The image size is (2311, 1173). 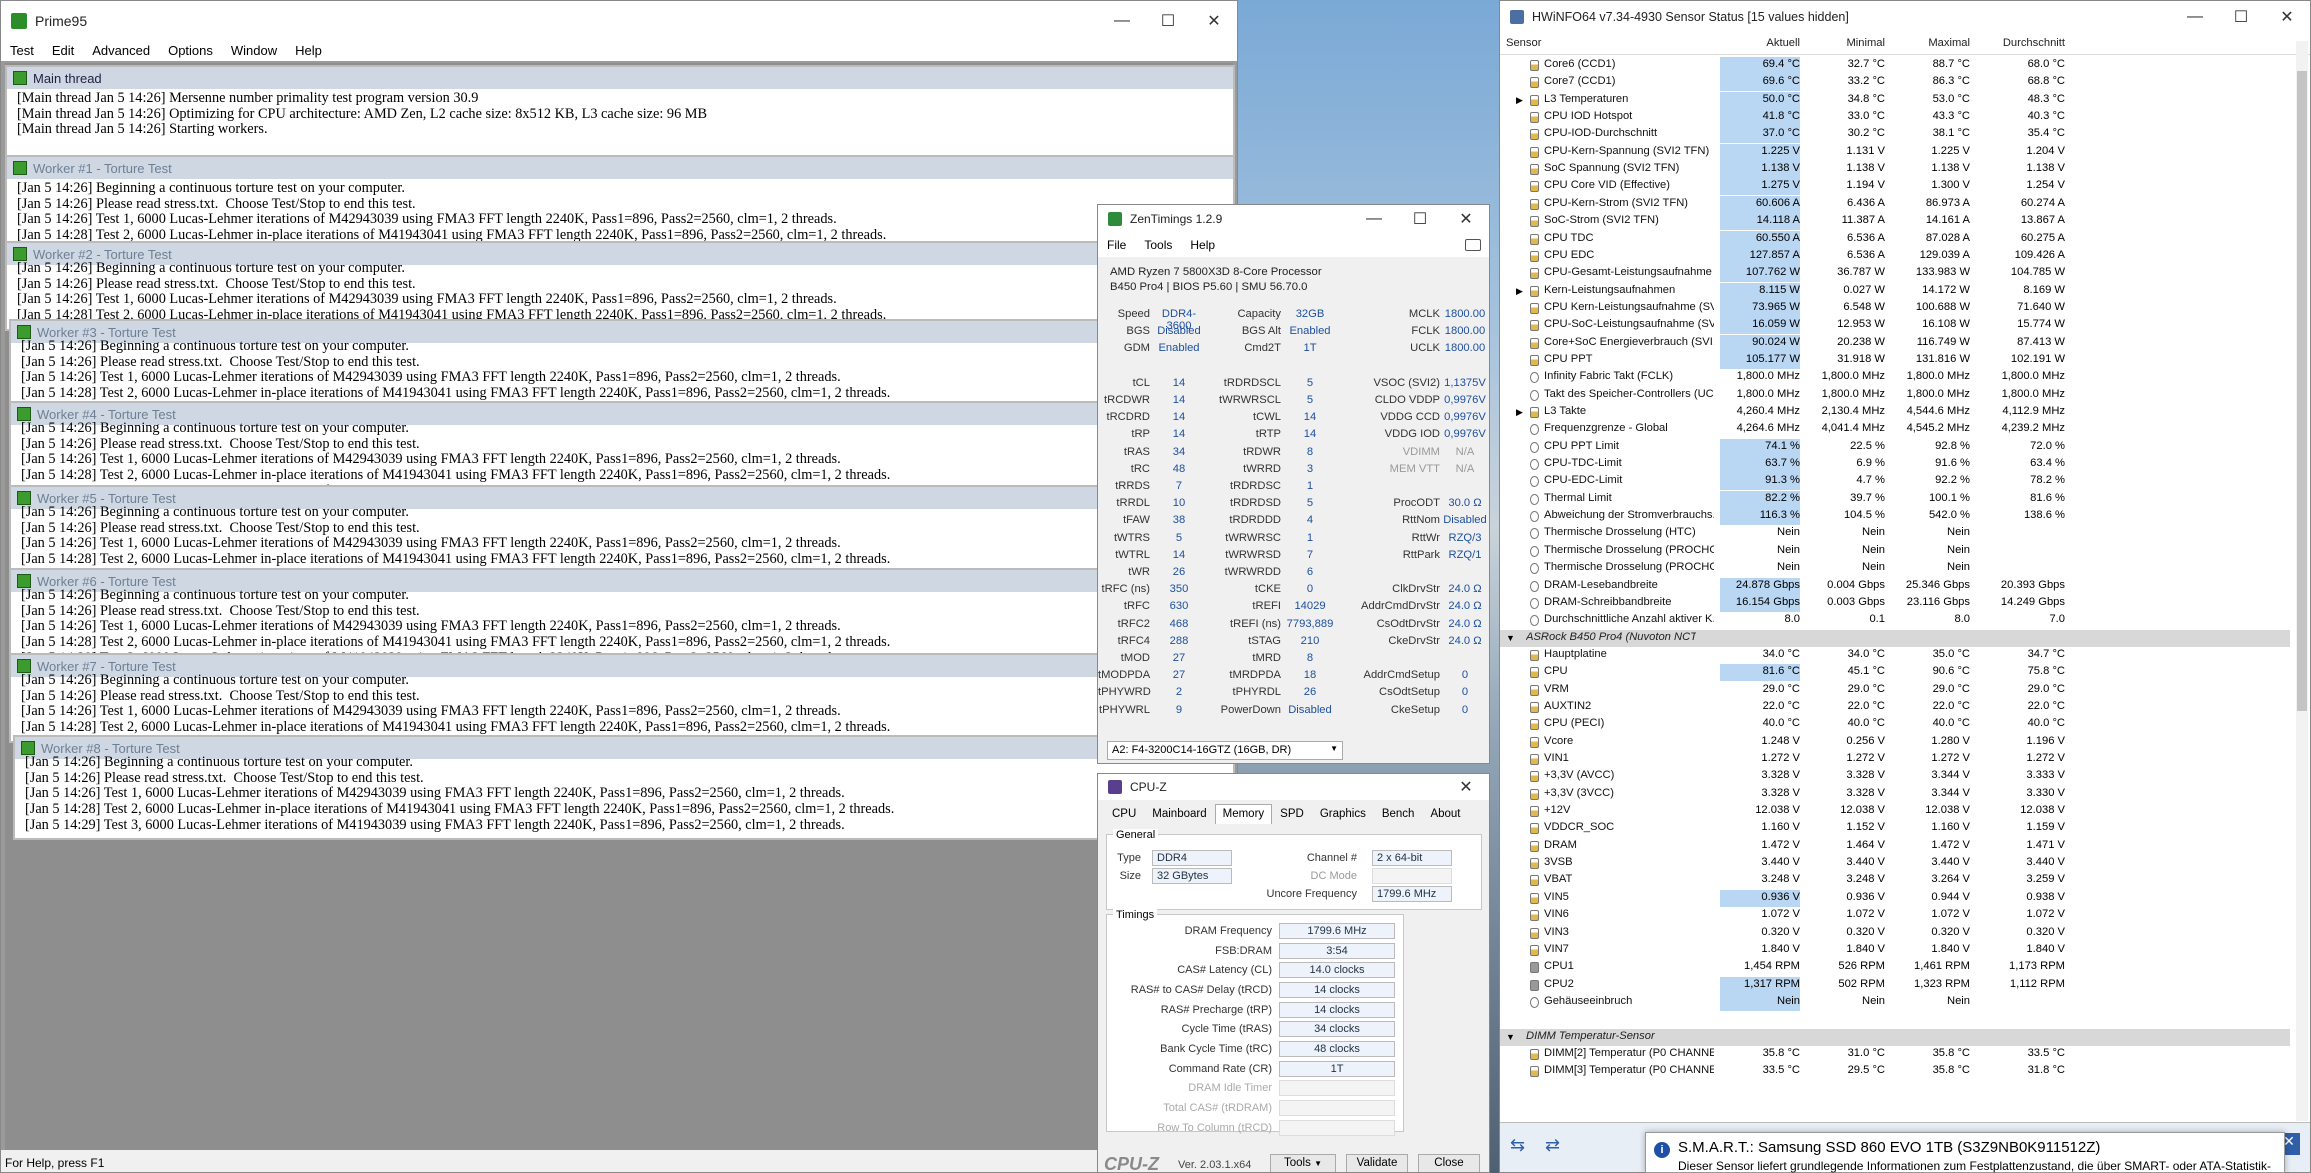 What do you see at coordinates (1377, 1163) in the screenshot?
I see `validate-button: Validate` at bounding box center [1377, 1163].